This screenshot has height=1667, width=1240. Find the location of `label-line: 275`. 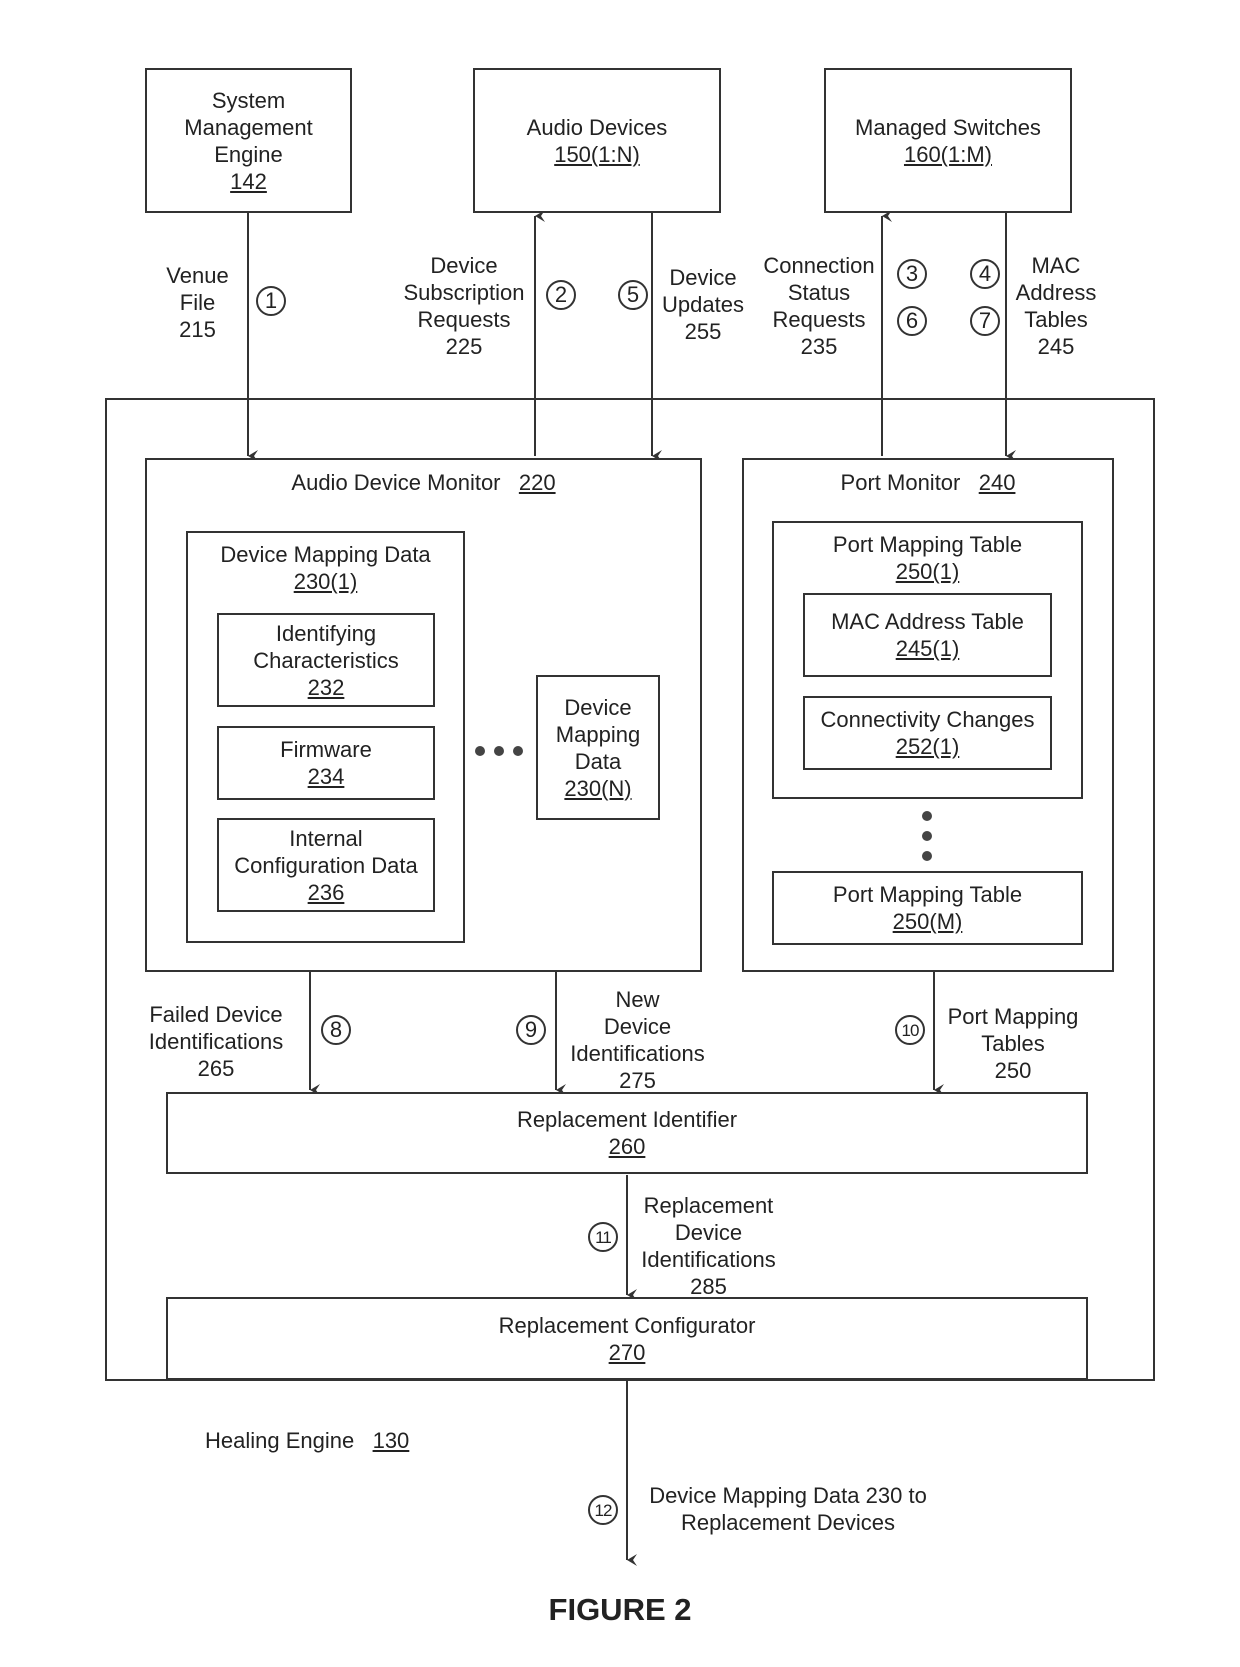

label-line: 275 is located at coordinates (637, 1080).